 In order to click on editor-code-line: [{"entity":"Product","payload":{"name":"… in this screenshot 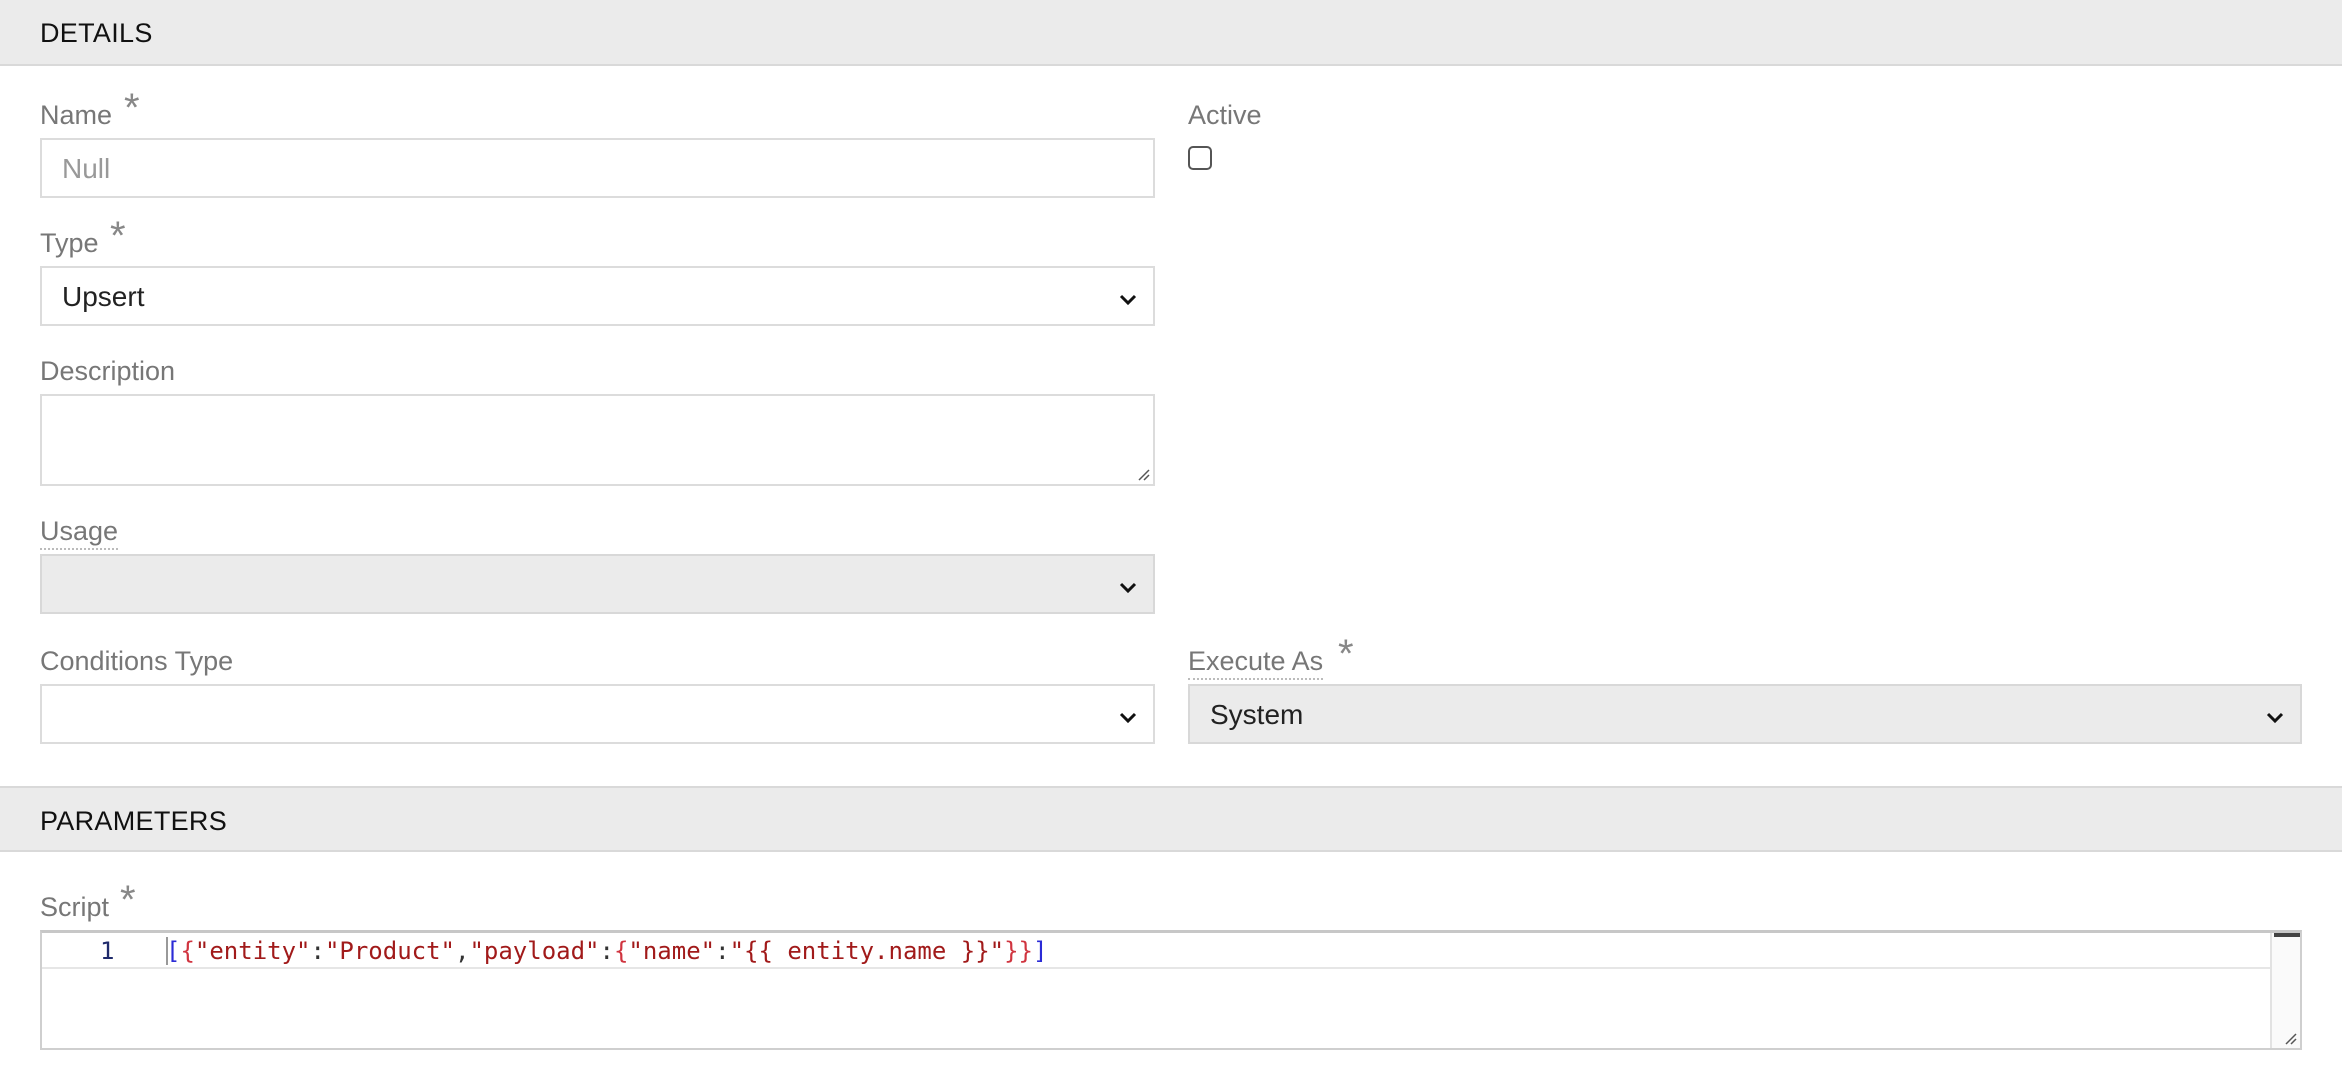, I will do `click(606, 951)`.